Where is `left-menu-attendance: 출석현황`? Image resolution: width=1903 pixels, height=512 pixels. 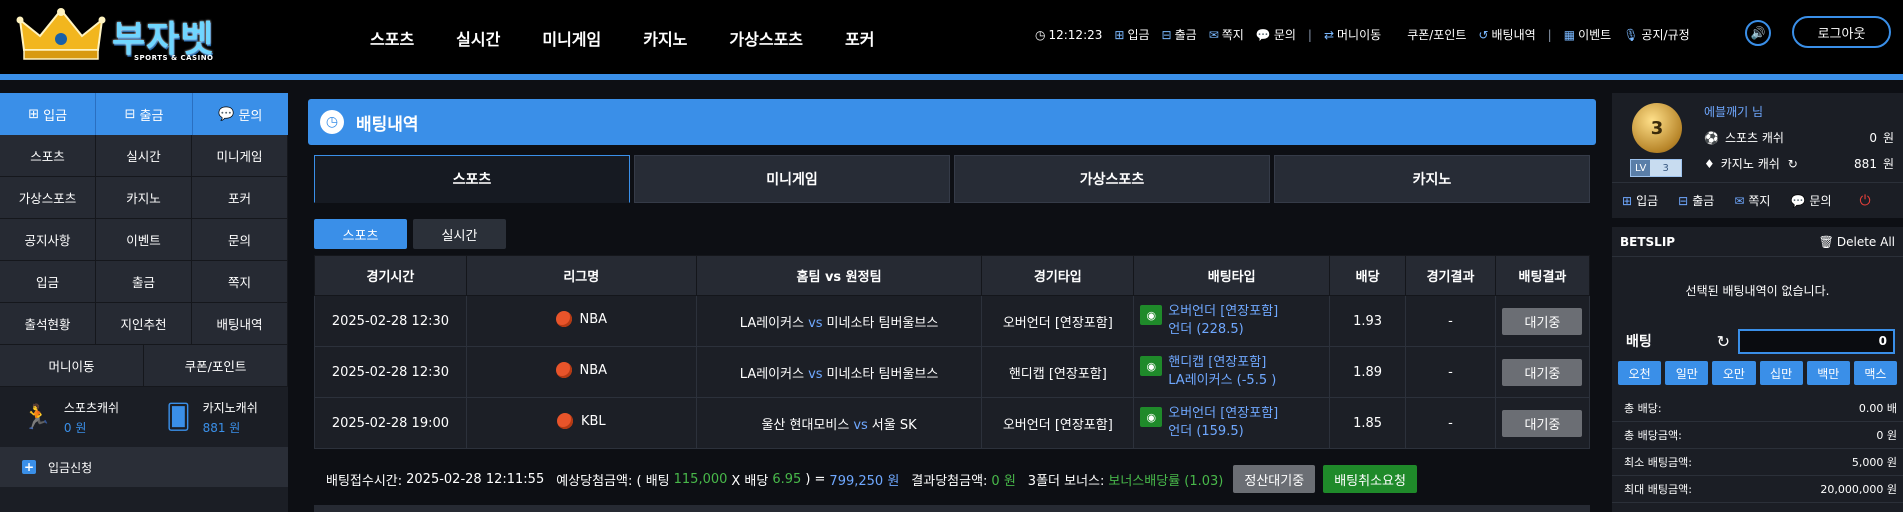 left-menu-attendance: 출석현황 is located at coordinates (48, 324).